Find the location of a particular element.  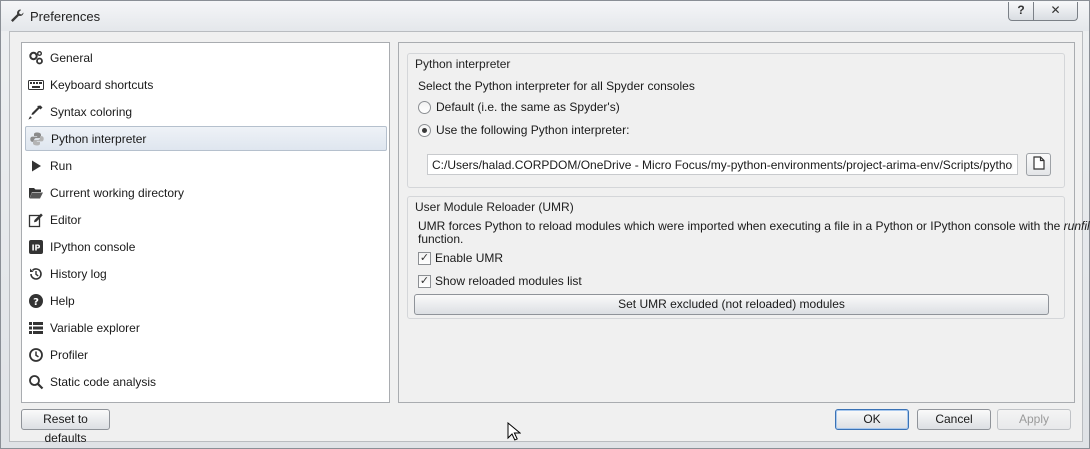

sidebar-item-label: Syntax coloring is located at coordinates (91, 111).